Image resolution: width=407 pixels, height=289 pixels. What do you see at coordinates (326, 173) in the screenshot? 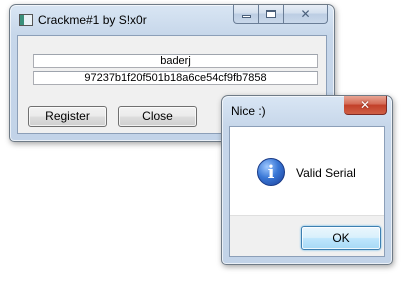
I see `dialog-message: Valid Serial` at bounding box center [326, 173].